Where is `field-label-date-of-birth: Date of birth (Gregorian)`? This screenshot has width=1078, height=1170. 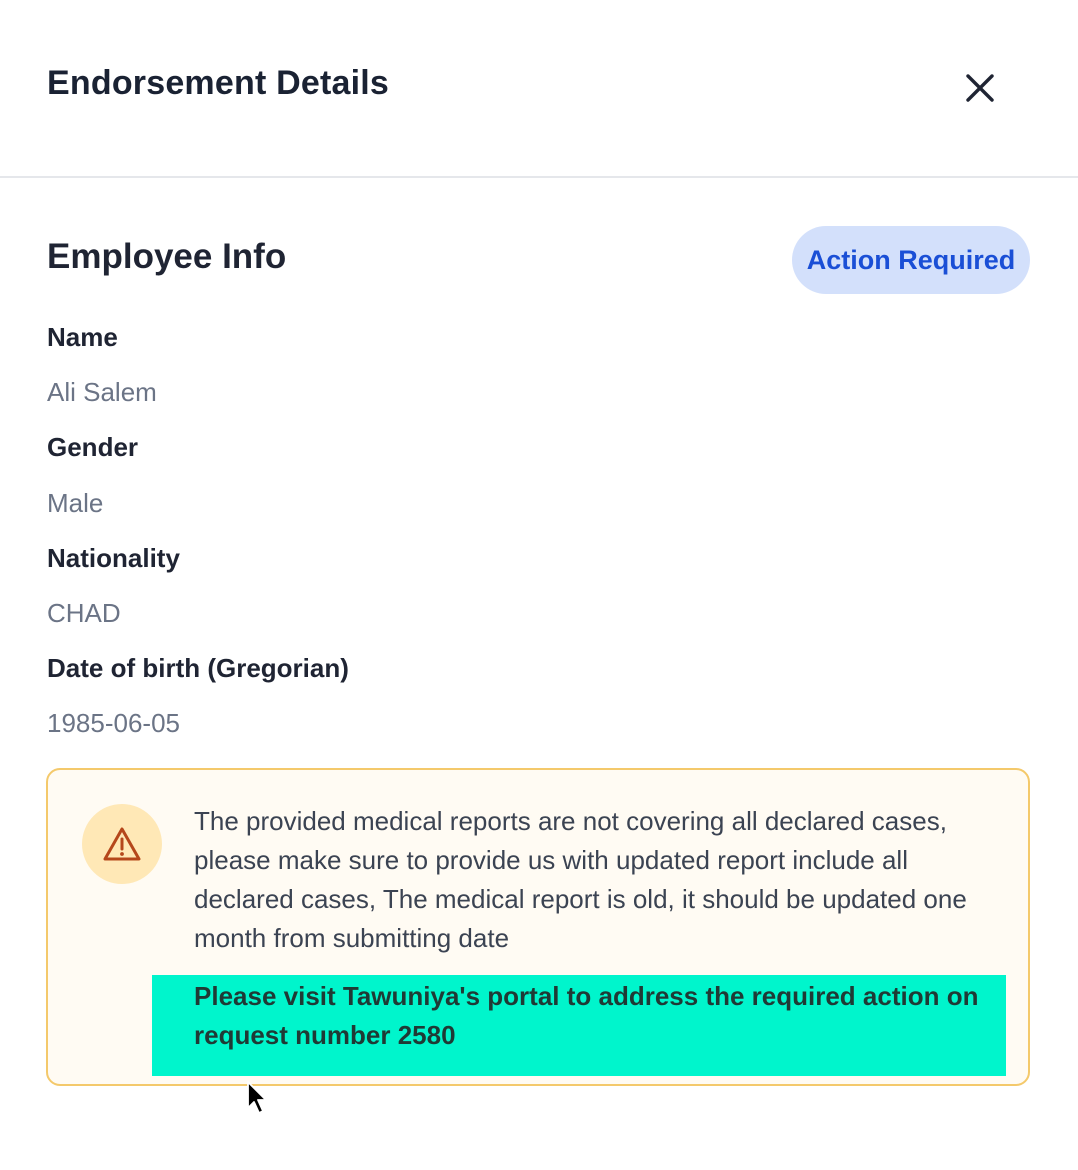
field-label-date-of-birth: Date of birth (Gregorian) is located at coordinates (198, 668).